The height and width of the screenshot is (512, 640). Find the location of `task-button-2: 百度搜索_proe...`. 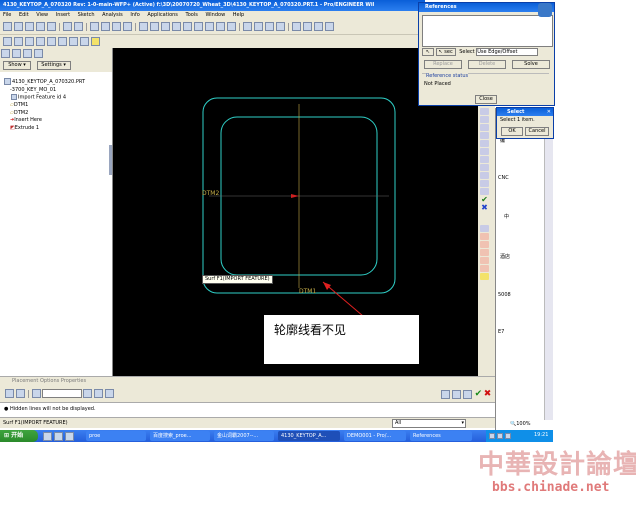

task-button-2: 百度搜索_proe... is located at coordinates (180, 436).